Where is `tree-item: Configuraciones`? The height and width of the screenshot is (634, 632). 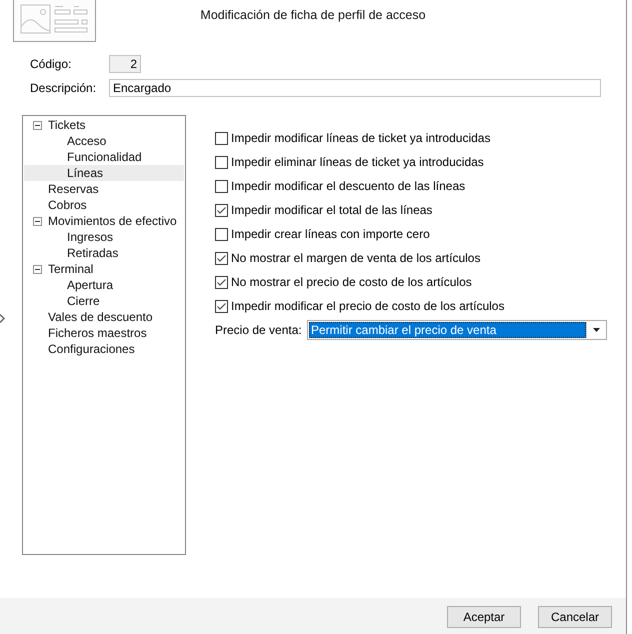 tree-item: Configuraciones is located at coordinates (104, 349).